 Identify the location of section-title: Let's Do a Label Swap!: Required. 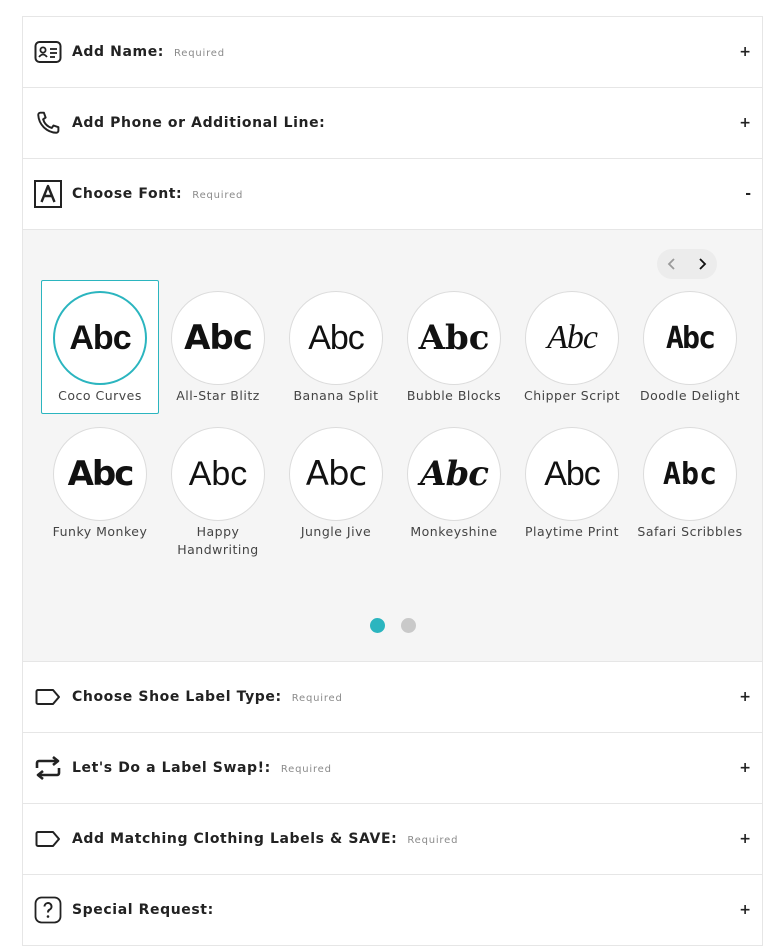
(202, 768).